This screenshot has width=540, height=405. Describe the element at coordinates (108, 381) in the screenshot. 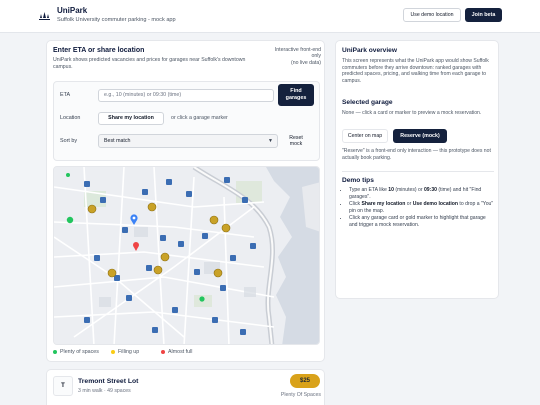

I see `garage-name: Tremont Street Lot` at that location.